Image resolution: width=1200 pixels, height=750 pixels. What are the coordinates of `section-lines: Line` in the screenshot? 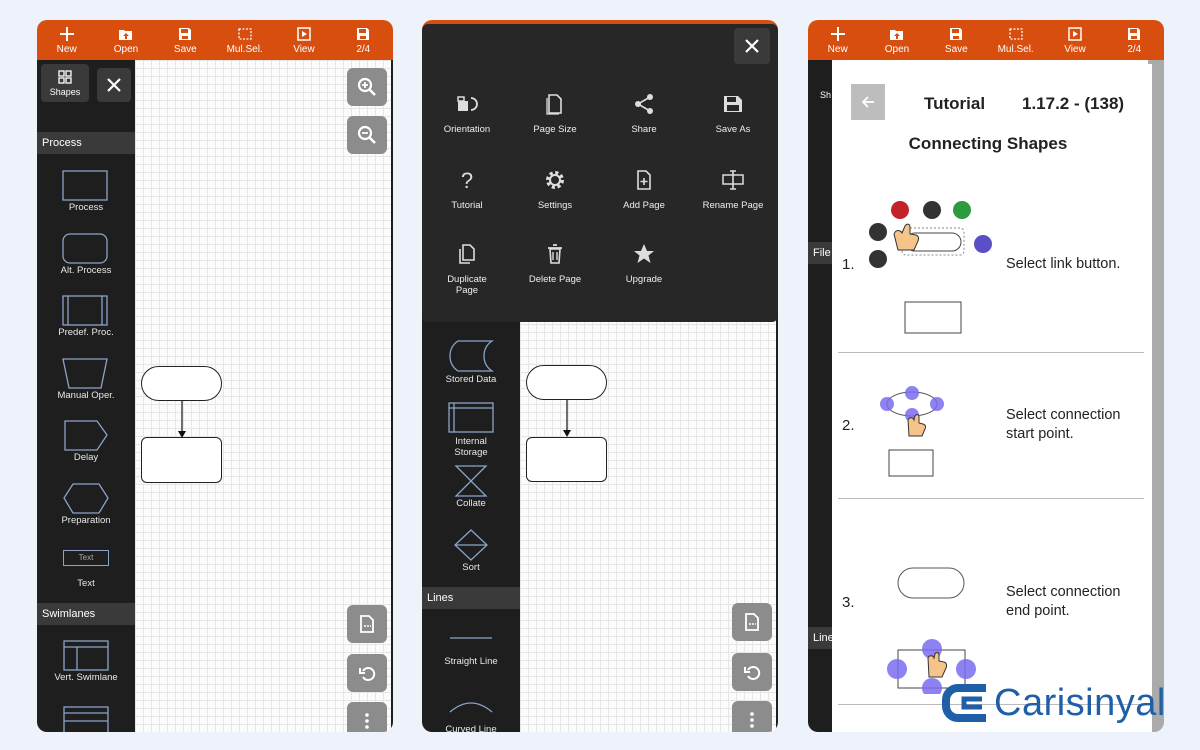 It's located at (820, 638).